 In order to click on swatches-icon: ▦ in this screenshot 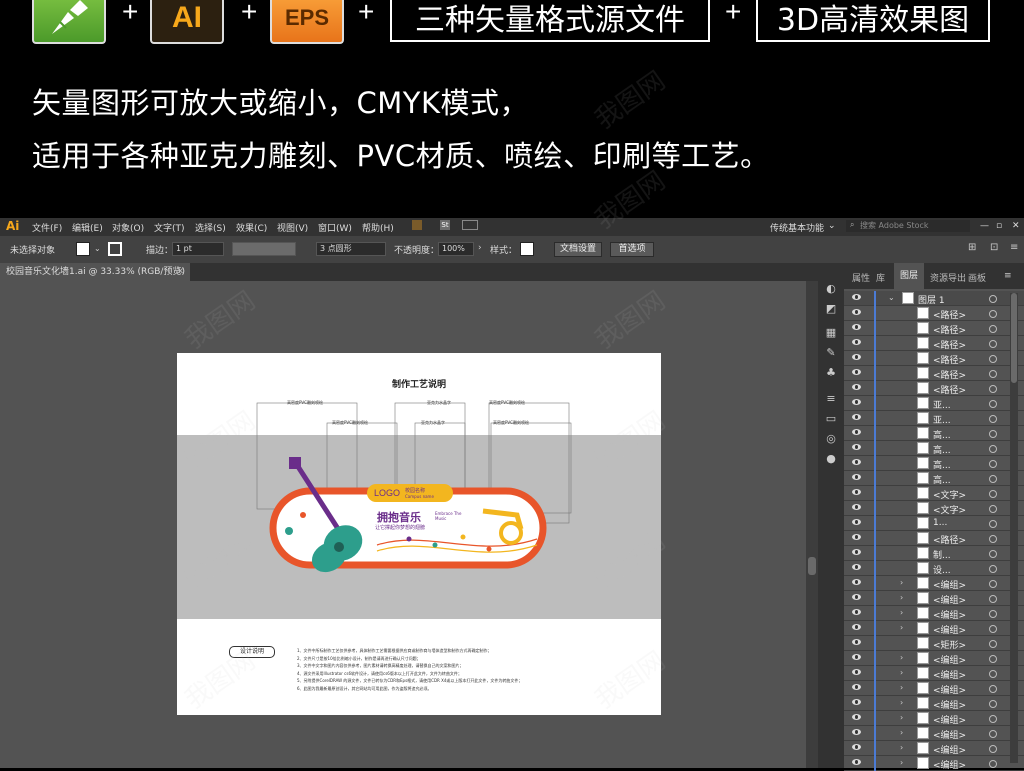, I will do `click(831, 333)`.